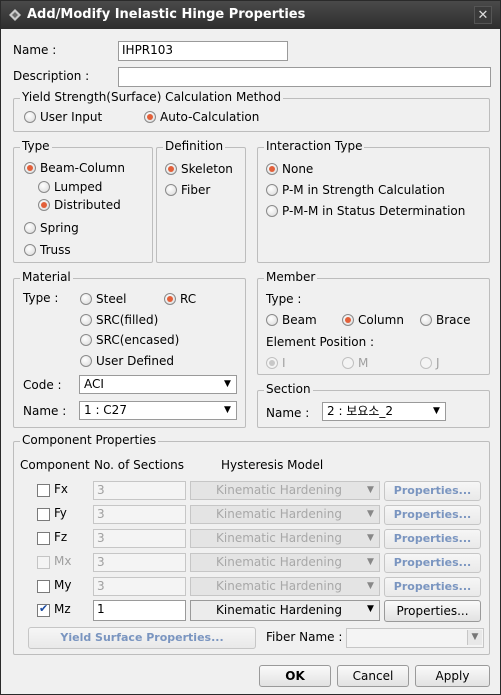  I want to click on code-label: Code :, so click(42, 385).